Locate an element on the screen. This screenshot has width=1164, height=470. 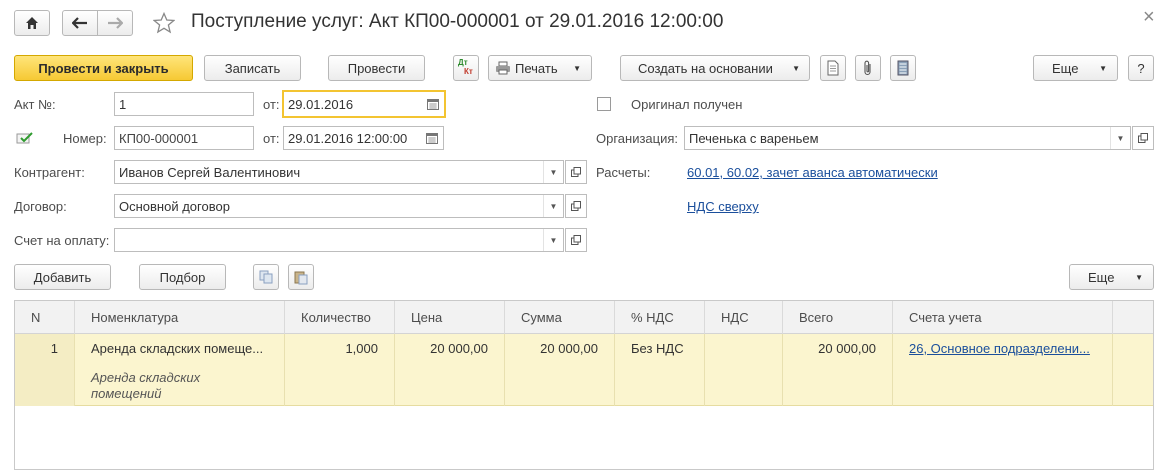
forward-button is located at coordinates (115, 23).